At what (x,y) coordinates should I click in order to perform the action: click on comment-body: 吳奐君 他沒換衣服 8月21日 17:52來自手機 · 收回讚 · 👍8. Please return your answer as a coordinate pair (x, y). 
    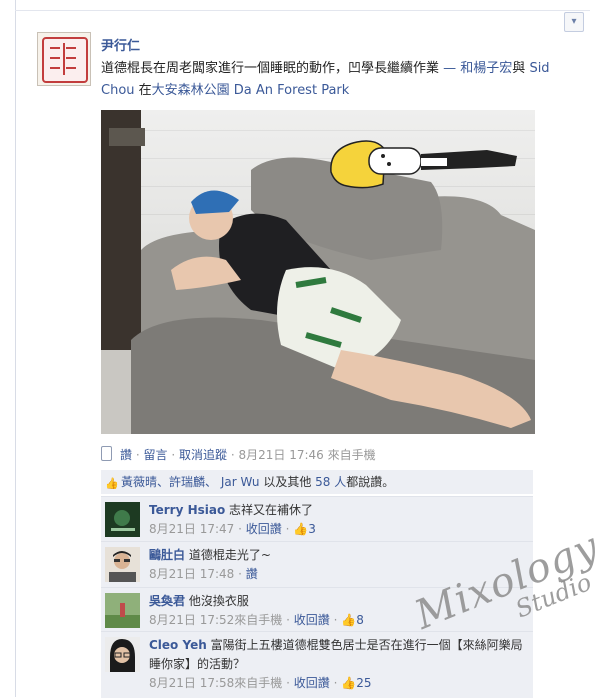
    Looking at the image, I should click on (339, 611).